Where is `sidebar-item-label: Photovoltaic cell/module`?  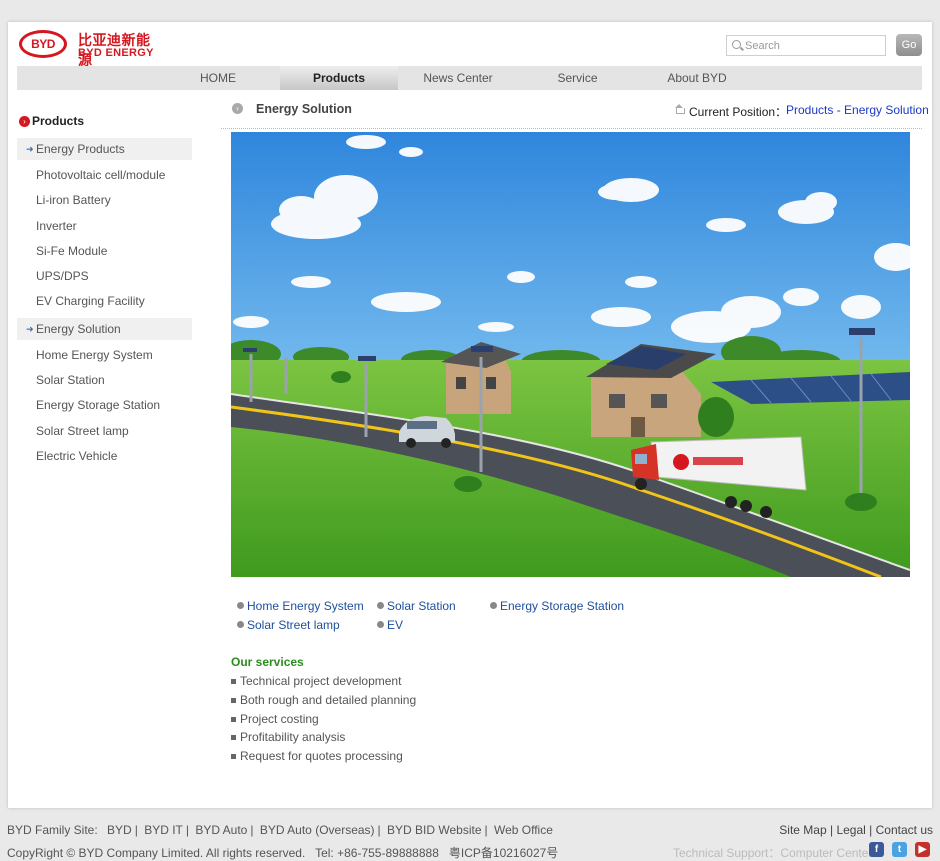
sidebar-item-label: Photovoltaic cell/module is located at coordinates (101, 175).